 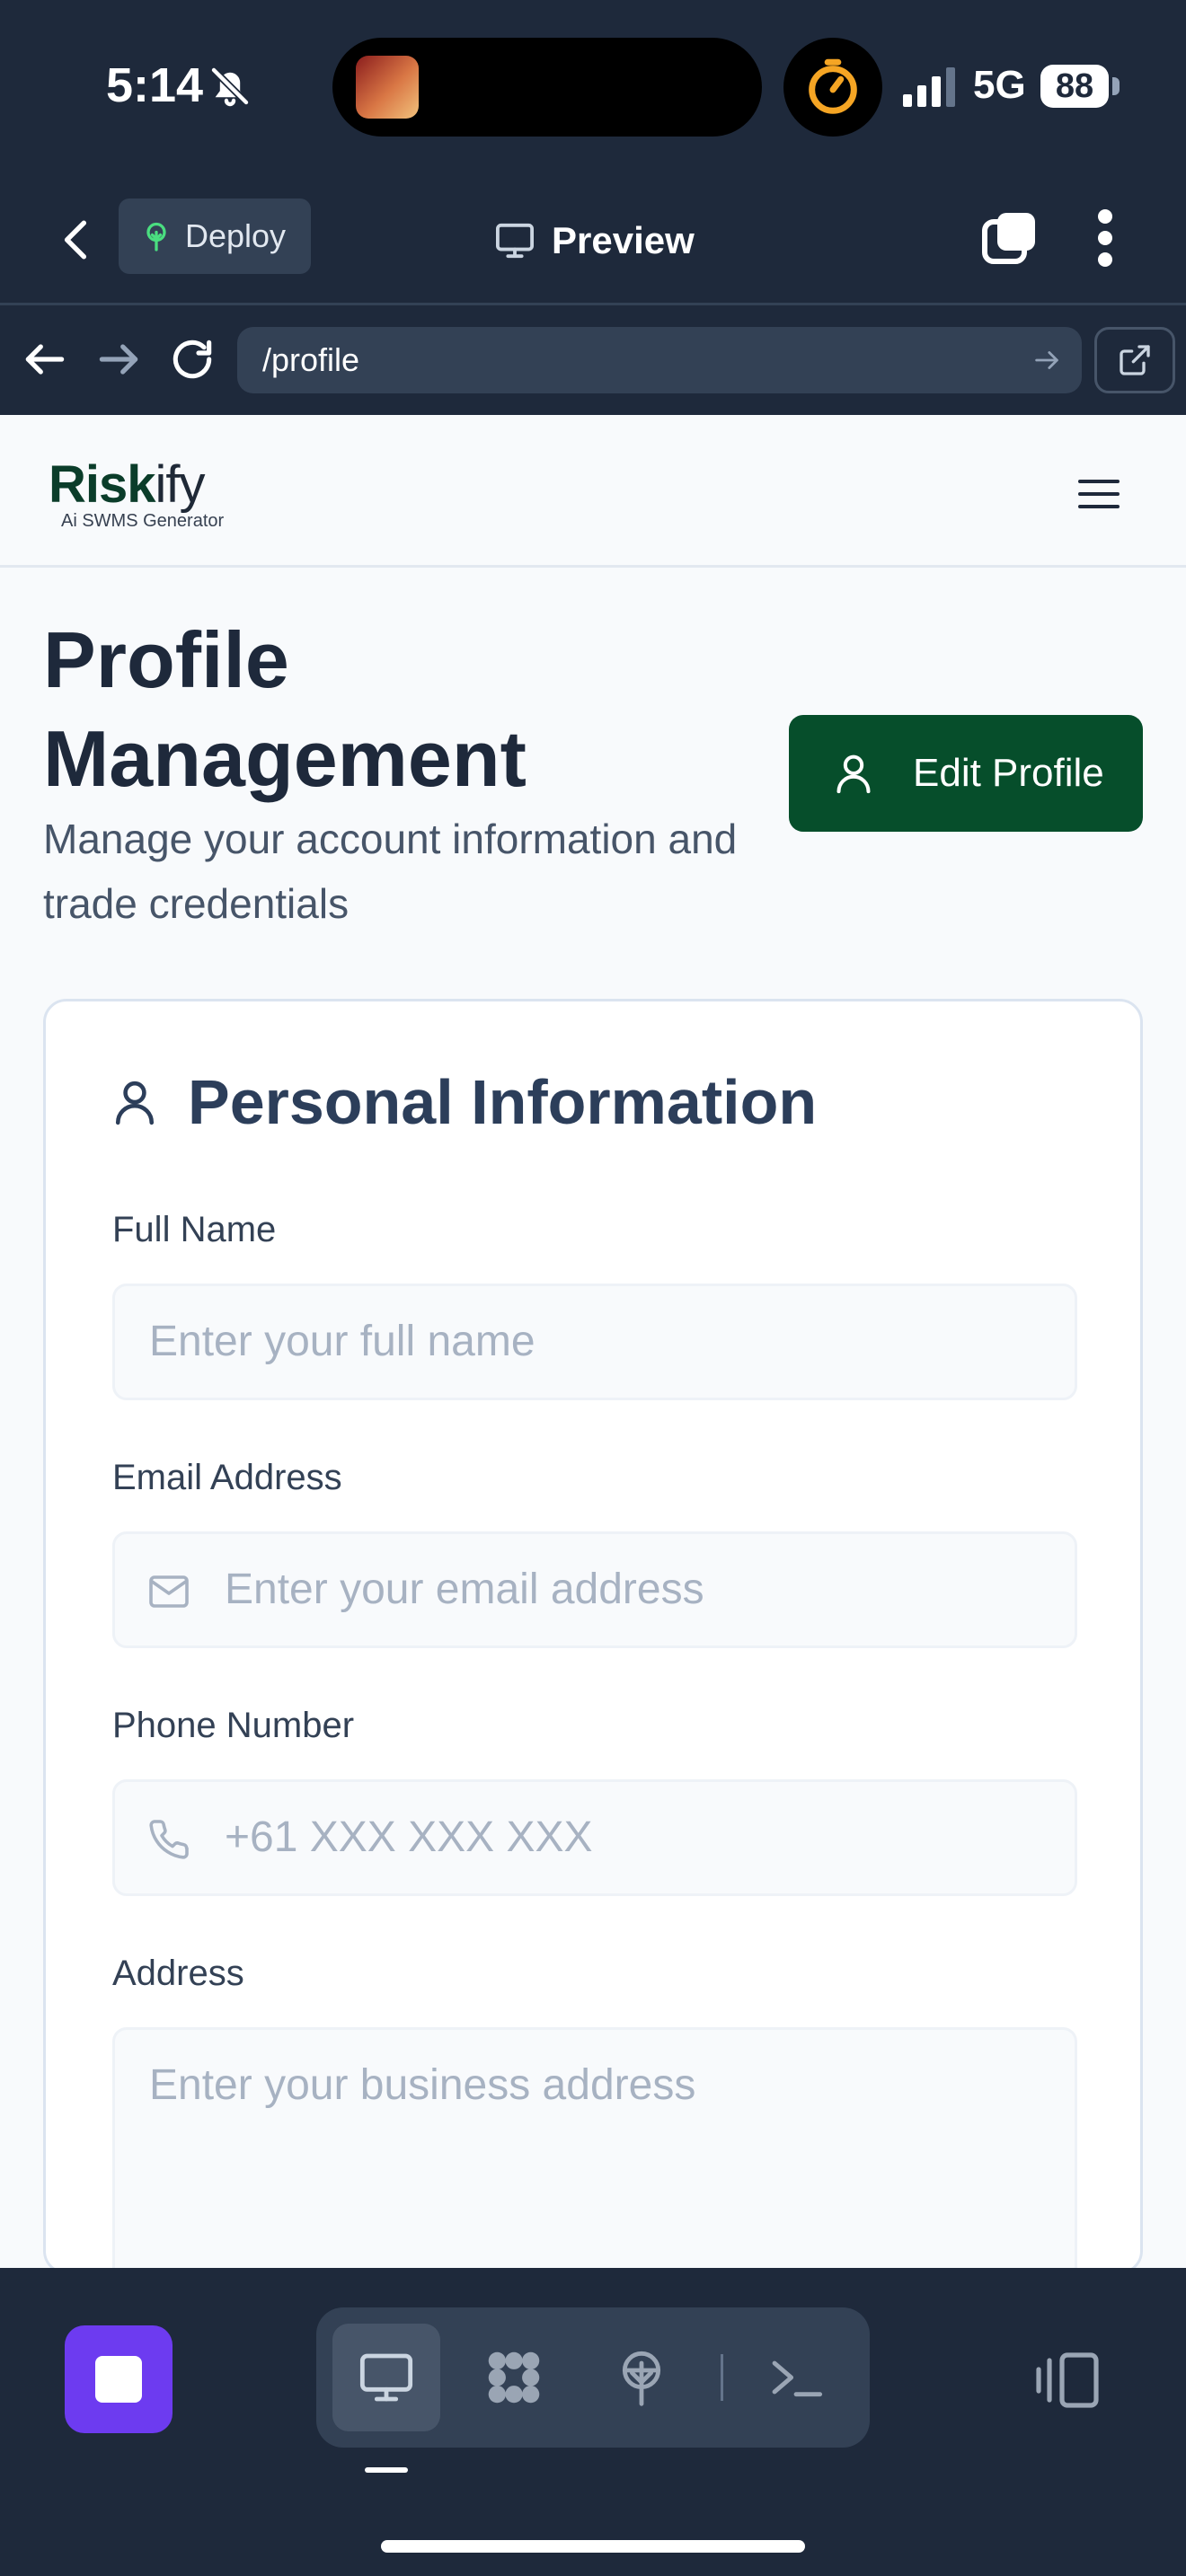 I want to click on terminal-icon, so click(x=797, y=2378).